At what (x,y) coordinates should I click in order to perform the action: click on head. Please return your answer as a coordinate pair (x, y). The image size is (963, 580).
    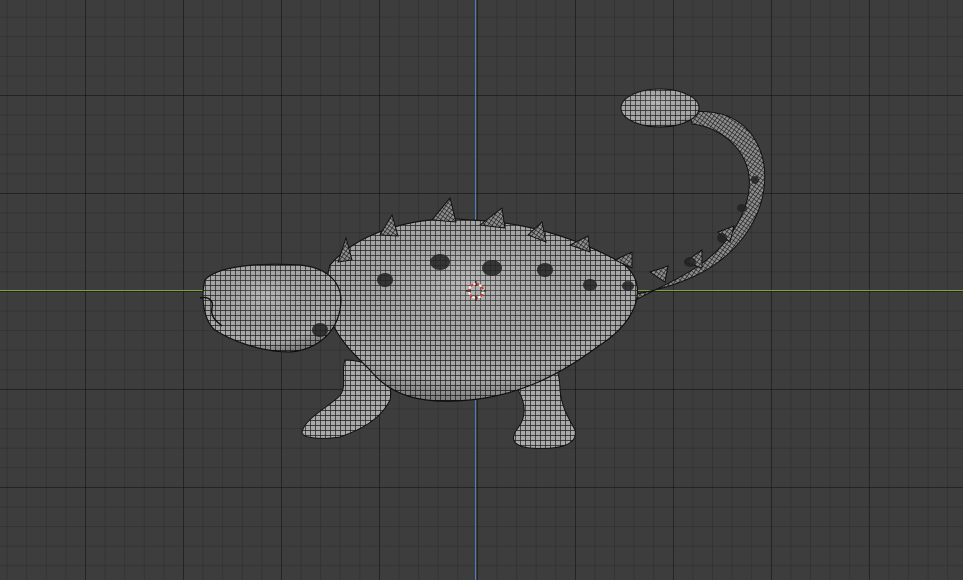
    Looking at the image, I should click on (270, 308).